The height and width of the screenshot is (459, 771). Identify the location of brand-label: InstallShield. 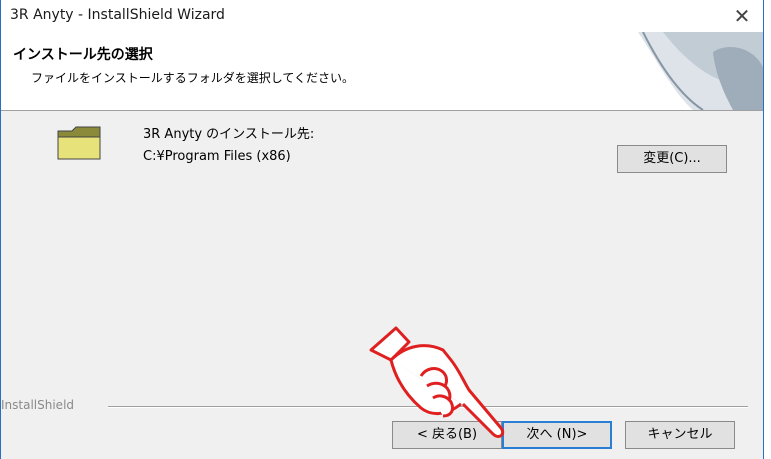
(38, 405).